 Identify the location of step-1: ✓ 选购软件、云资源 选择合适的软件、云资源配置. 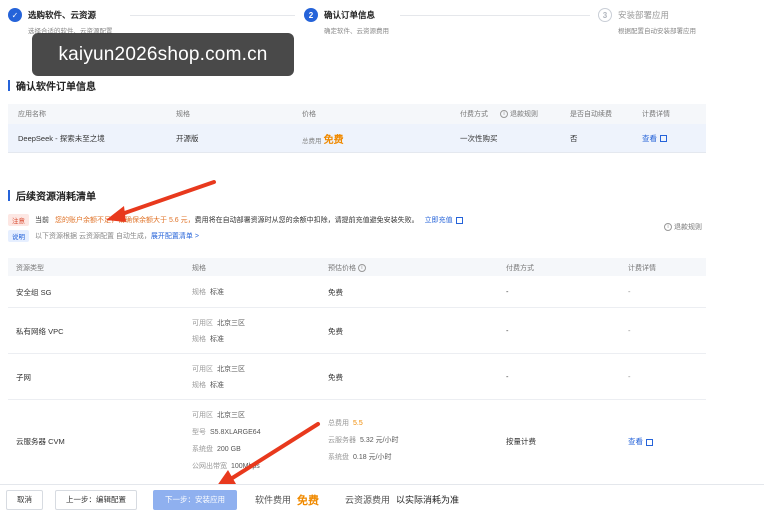
(60, 21).